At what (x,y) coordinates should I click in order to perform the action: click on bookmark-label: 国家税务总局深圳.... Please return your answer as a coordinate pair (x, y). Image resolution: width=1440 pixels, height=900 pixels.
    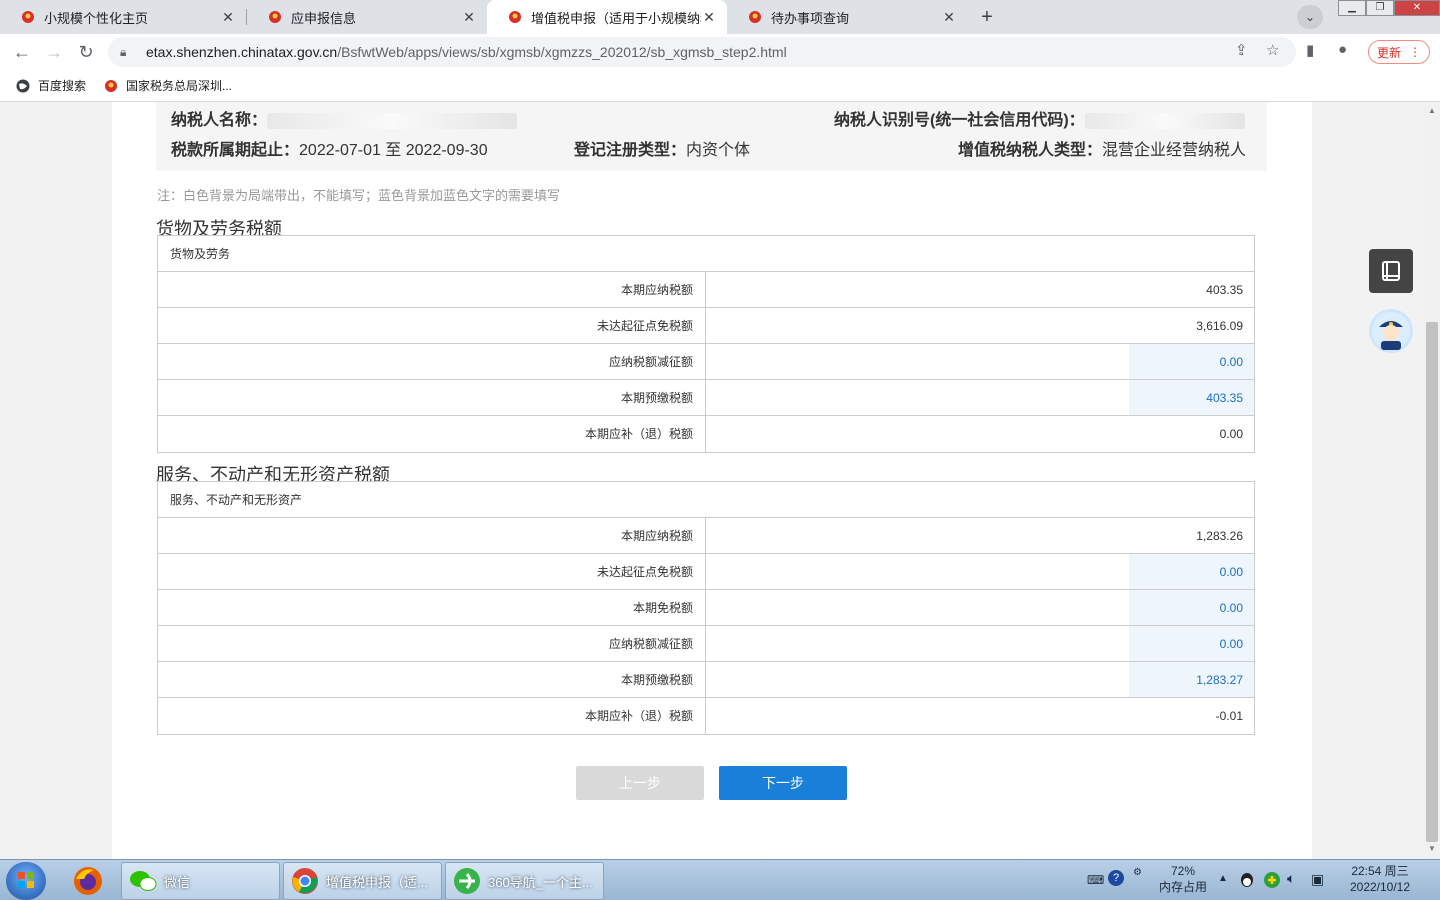
    Looking at the image, I should click on (179, 86).